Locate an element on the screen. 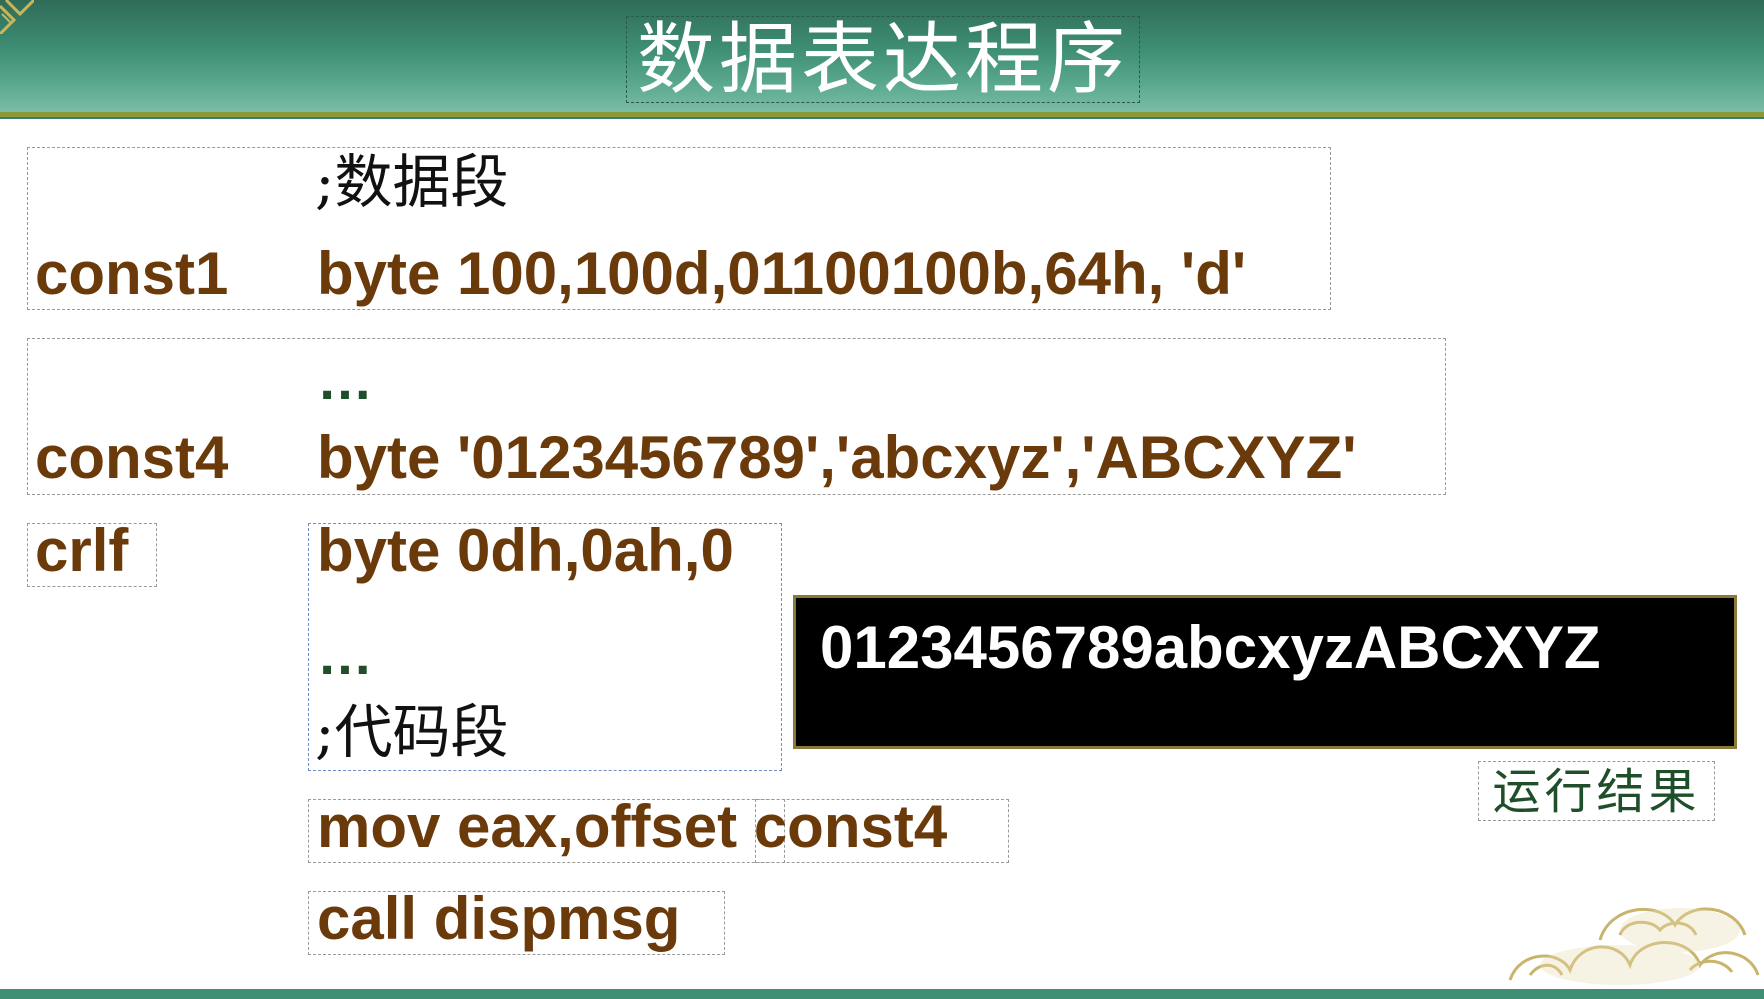  console-output-text: 0123456789abcxyzABCXYZ is located at coordinates (1210, 647).